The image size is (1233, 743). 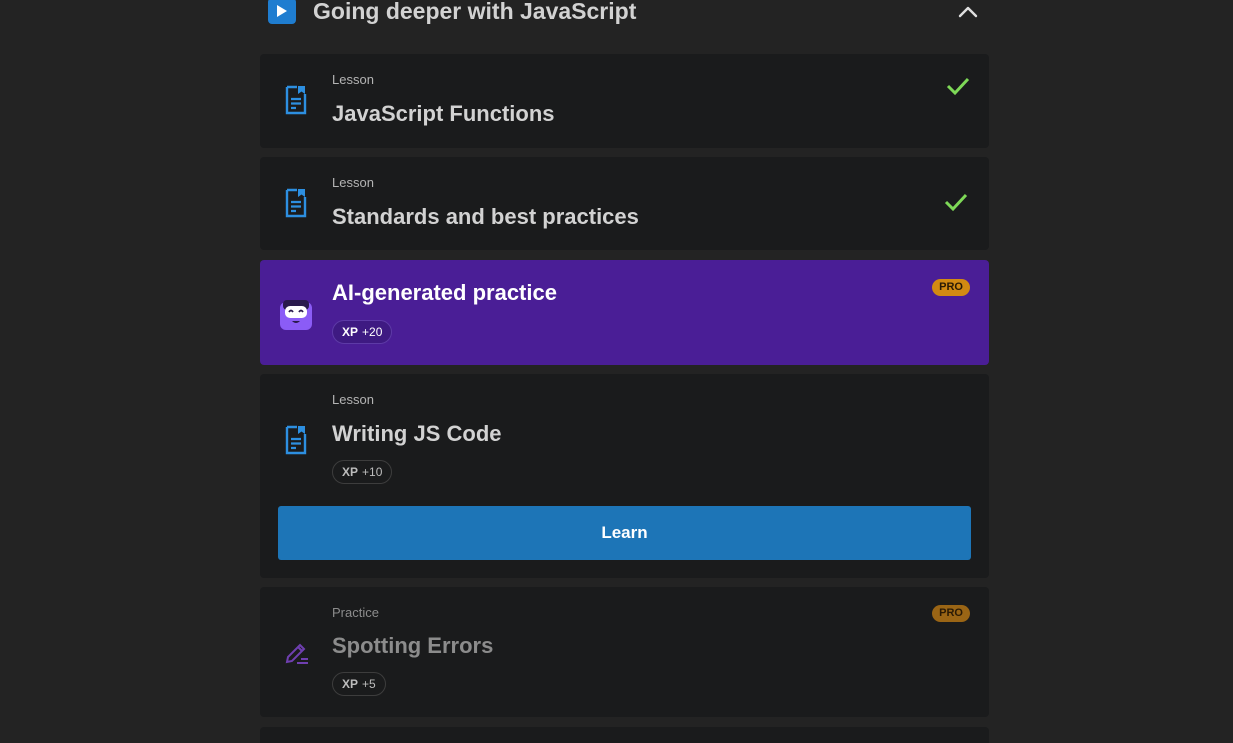 I want to click on module-title: Going deeper with JavaScript, so click(x=475, y=12).